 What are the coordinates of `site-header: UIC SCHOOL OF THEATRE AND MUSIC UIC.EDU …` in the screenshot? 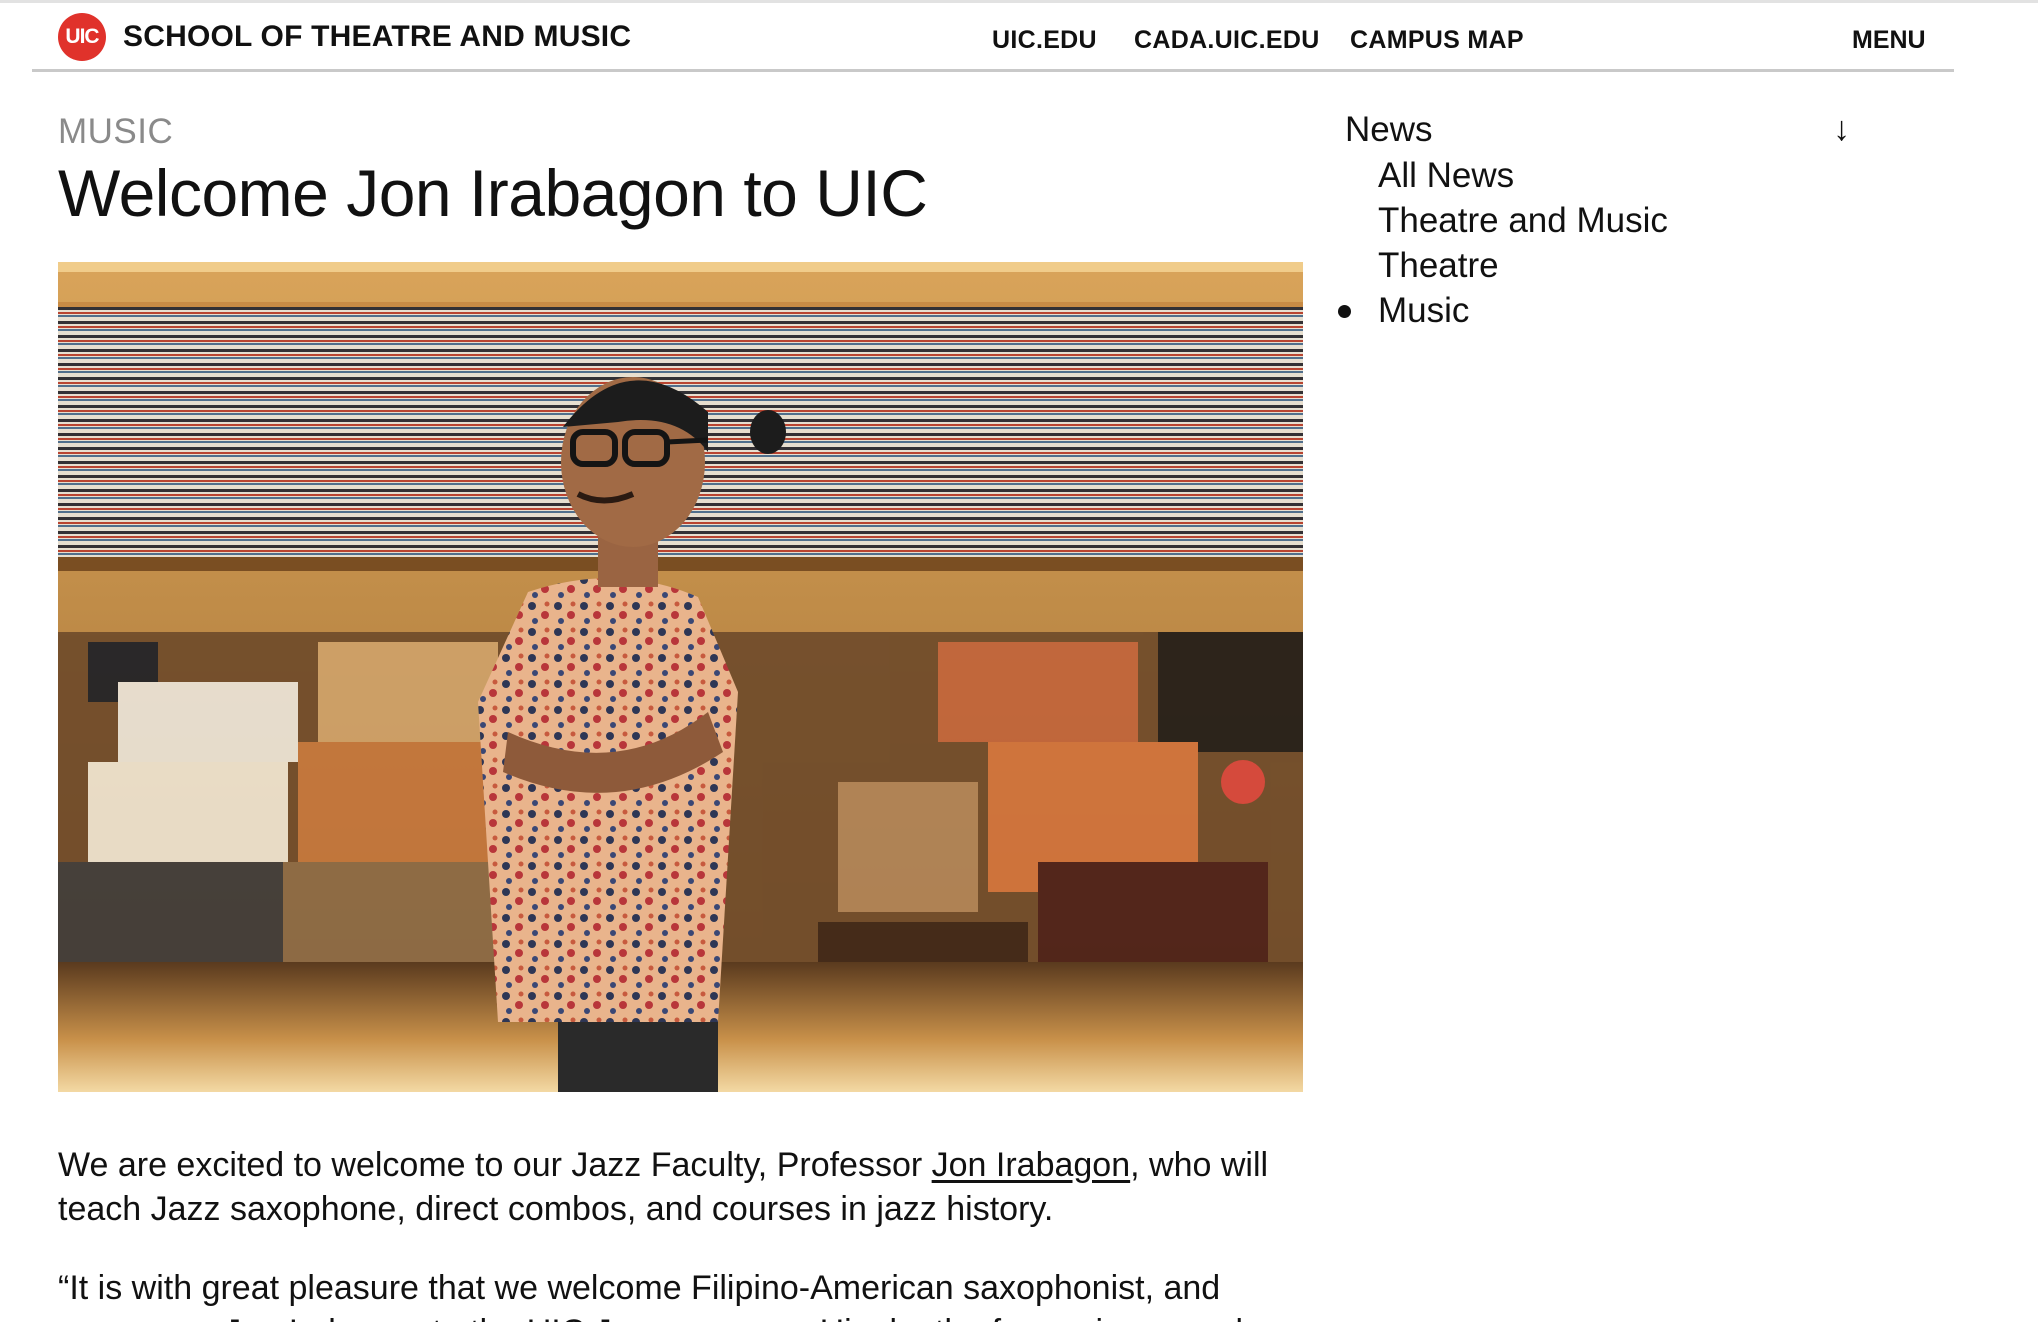 It's located at (993, 37).